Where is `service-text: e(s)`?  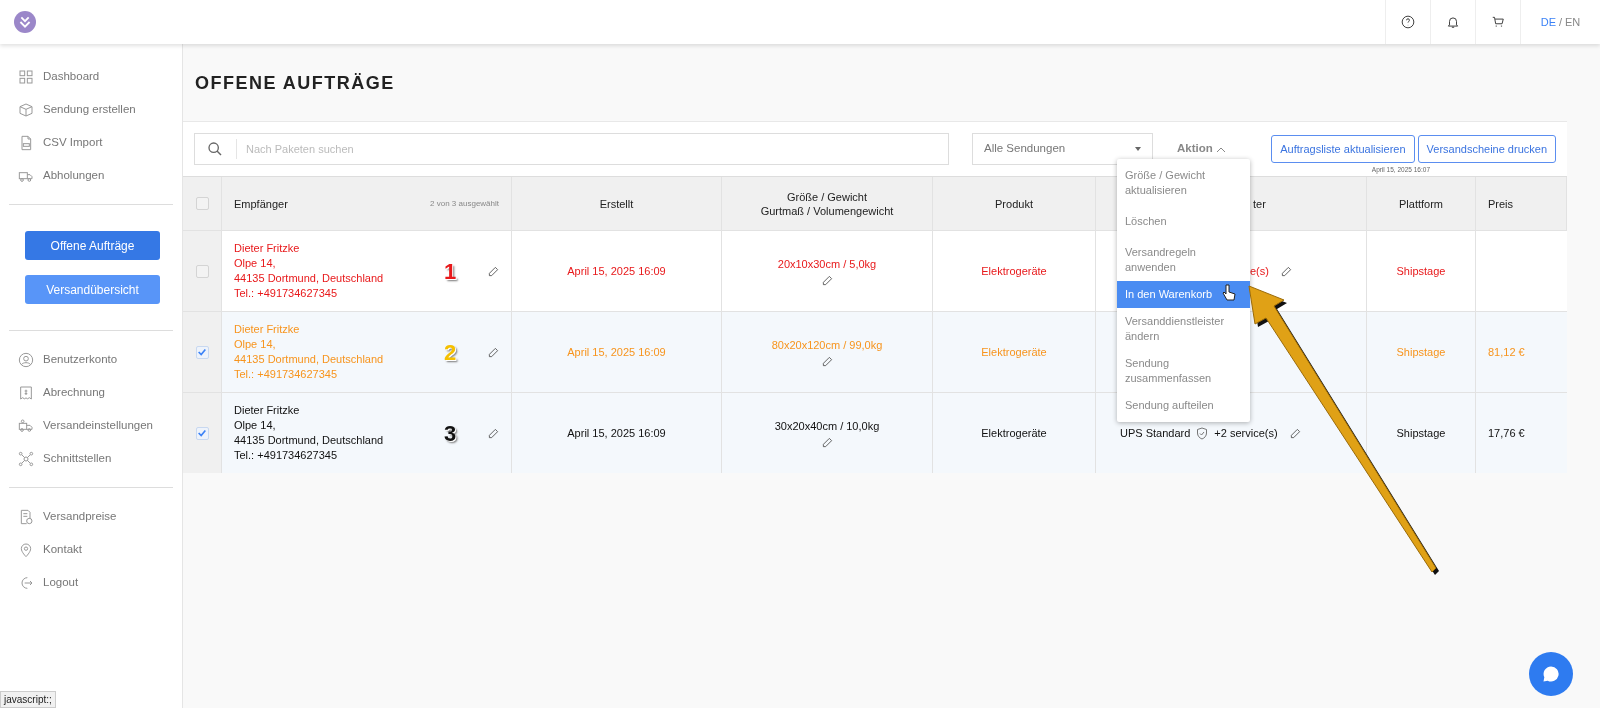 service-text: e(s) is located at coordinates (1259, 271).